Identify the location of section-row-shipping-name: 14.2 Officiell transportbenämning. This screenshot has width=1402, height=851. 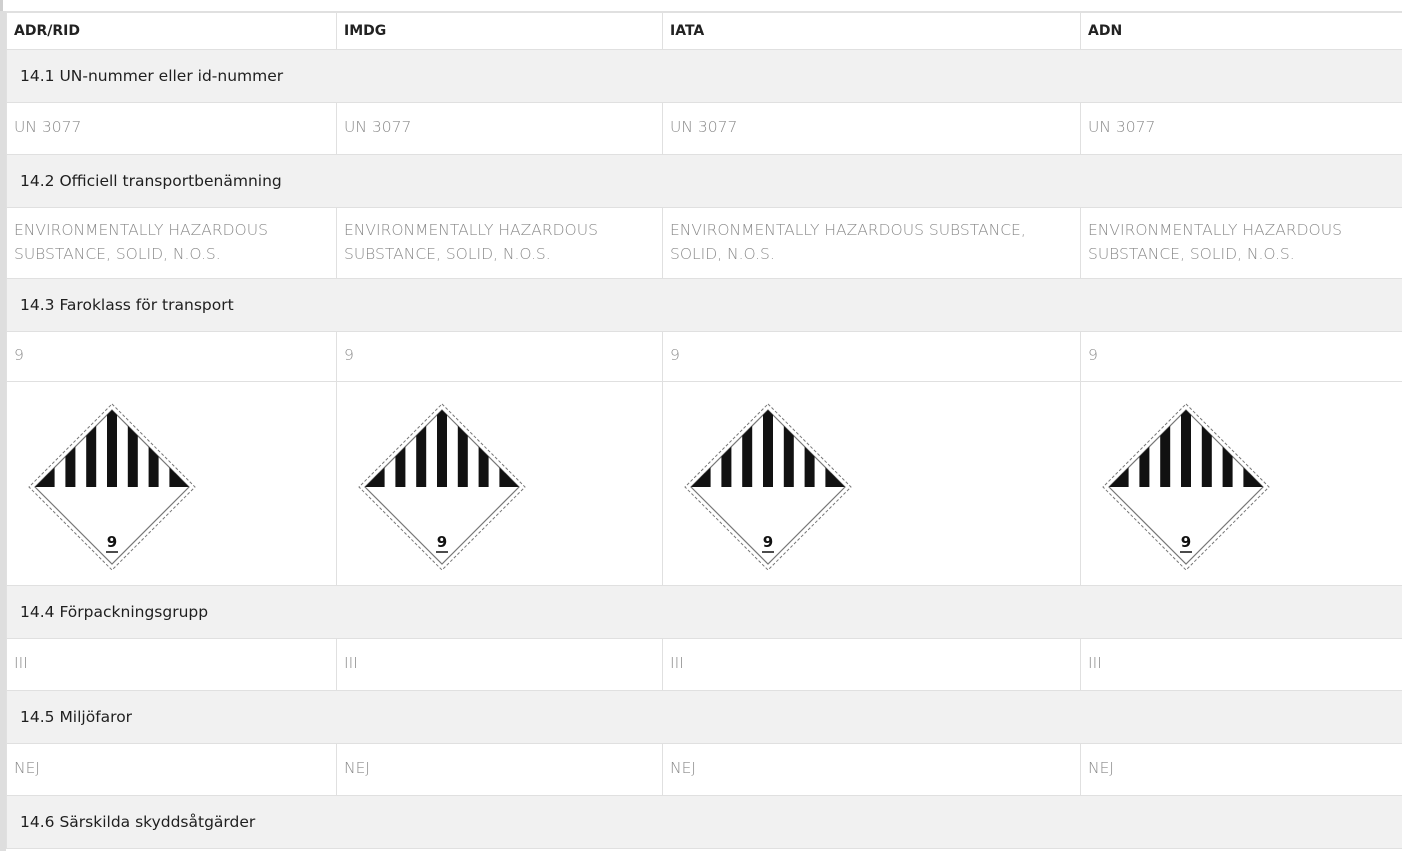
(704, 180).